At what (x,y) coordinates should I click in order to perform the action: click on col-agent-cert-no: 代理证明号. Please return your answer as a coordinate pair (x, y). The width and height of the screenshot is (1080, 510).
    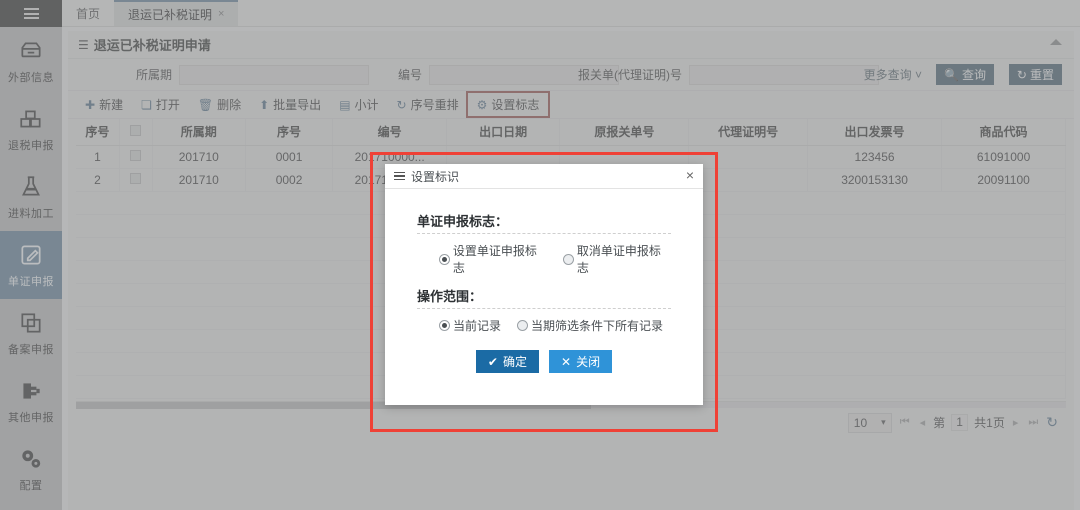
    Looking at the image, I should click on (748, 132).